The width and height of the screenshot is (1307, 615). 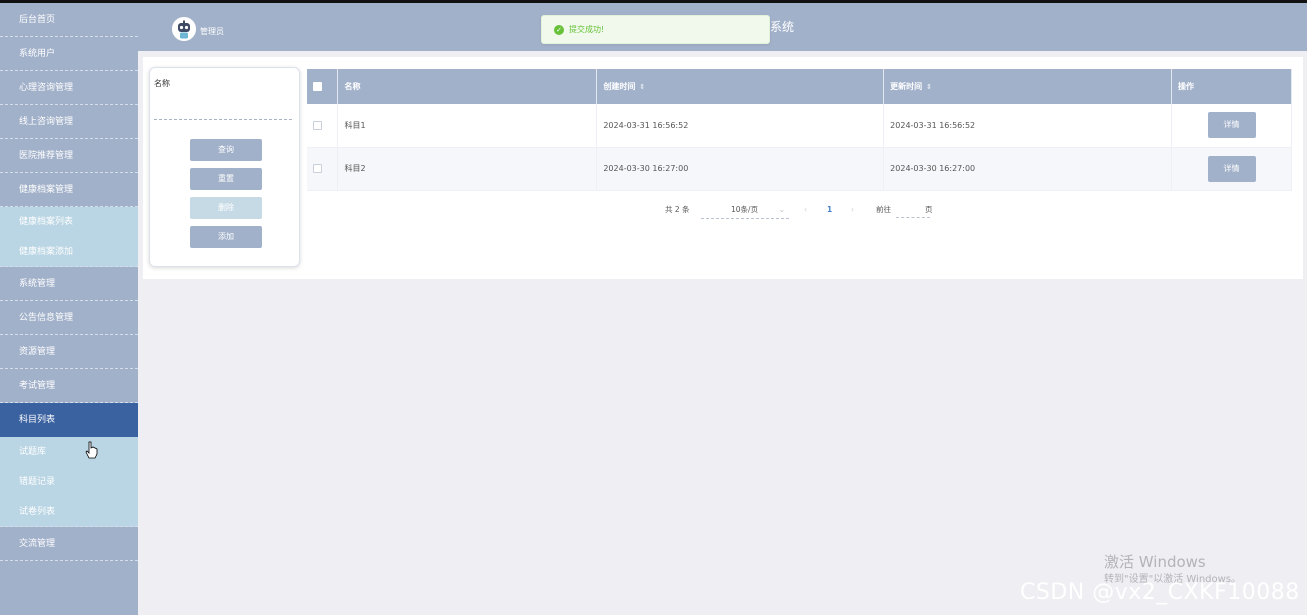 I want to click on system-title: 系统, so click(x=782, y=27).